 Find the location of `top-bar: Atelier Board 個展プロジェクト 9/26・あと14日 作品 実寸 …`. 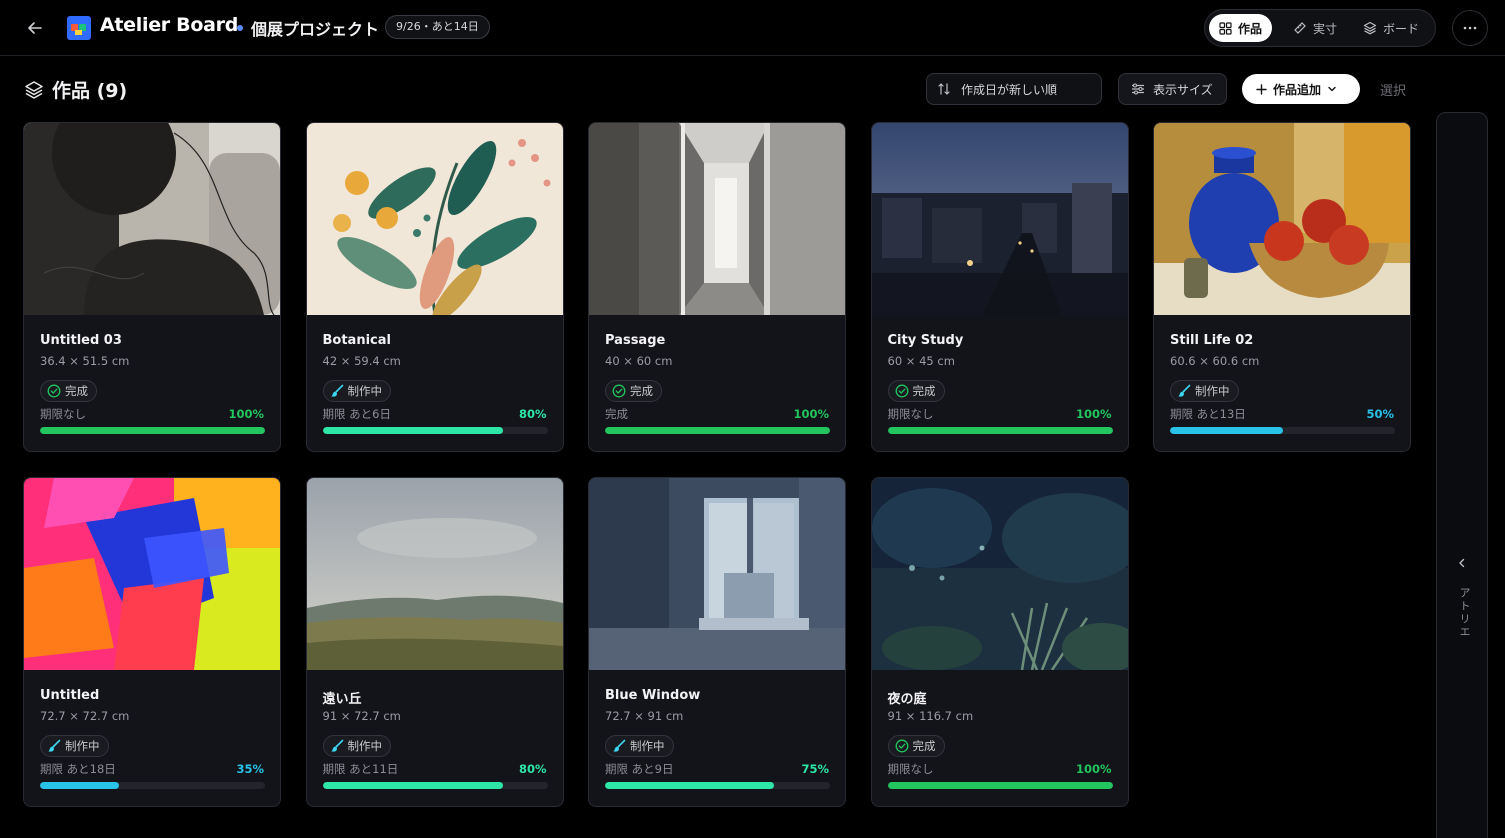

top-bar: Atelier Board 個展プロジェクト 9/26・あと14日 作品 実寸 … is located at coordinates (752, 28).